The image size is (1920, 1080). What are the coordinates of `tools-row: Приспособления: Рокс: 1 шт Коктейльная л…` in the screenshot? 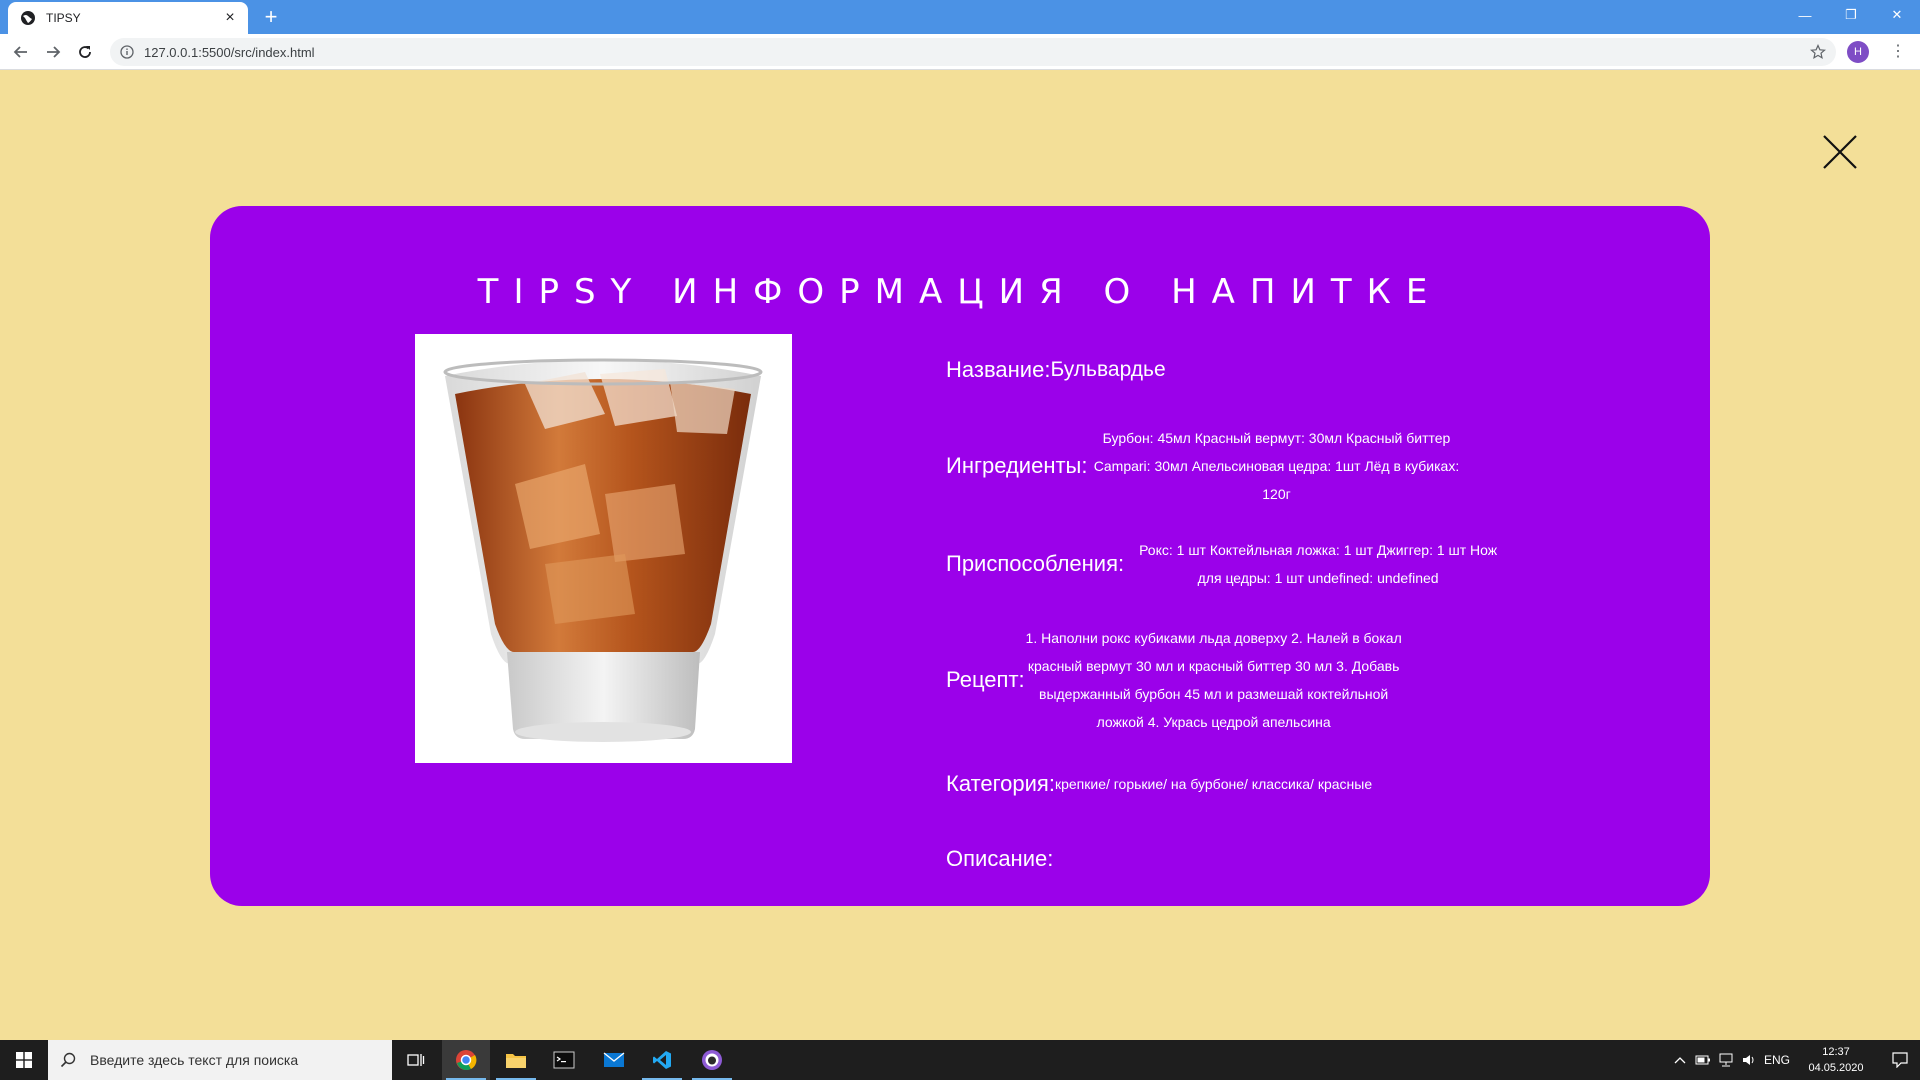 It's located at (1222, 564).